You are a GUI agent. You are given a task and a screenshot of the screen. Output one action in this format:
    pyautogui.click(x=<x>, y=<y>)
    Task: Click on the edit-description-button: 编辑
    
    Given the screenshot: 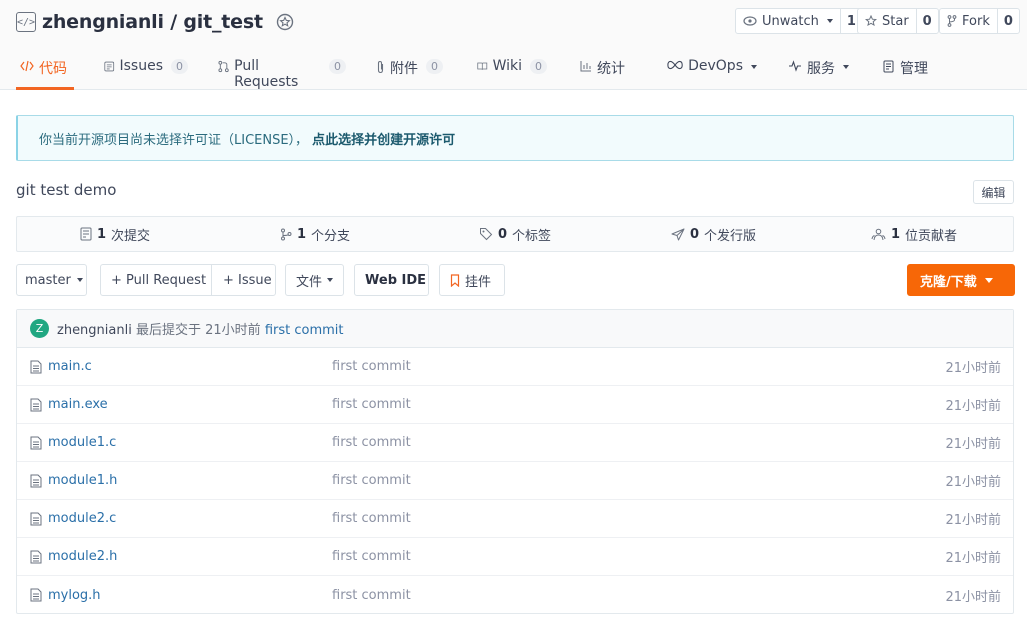 What is the action you would take?
    pyautogui.click(x=993, y=192)
    